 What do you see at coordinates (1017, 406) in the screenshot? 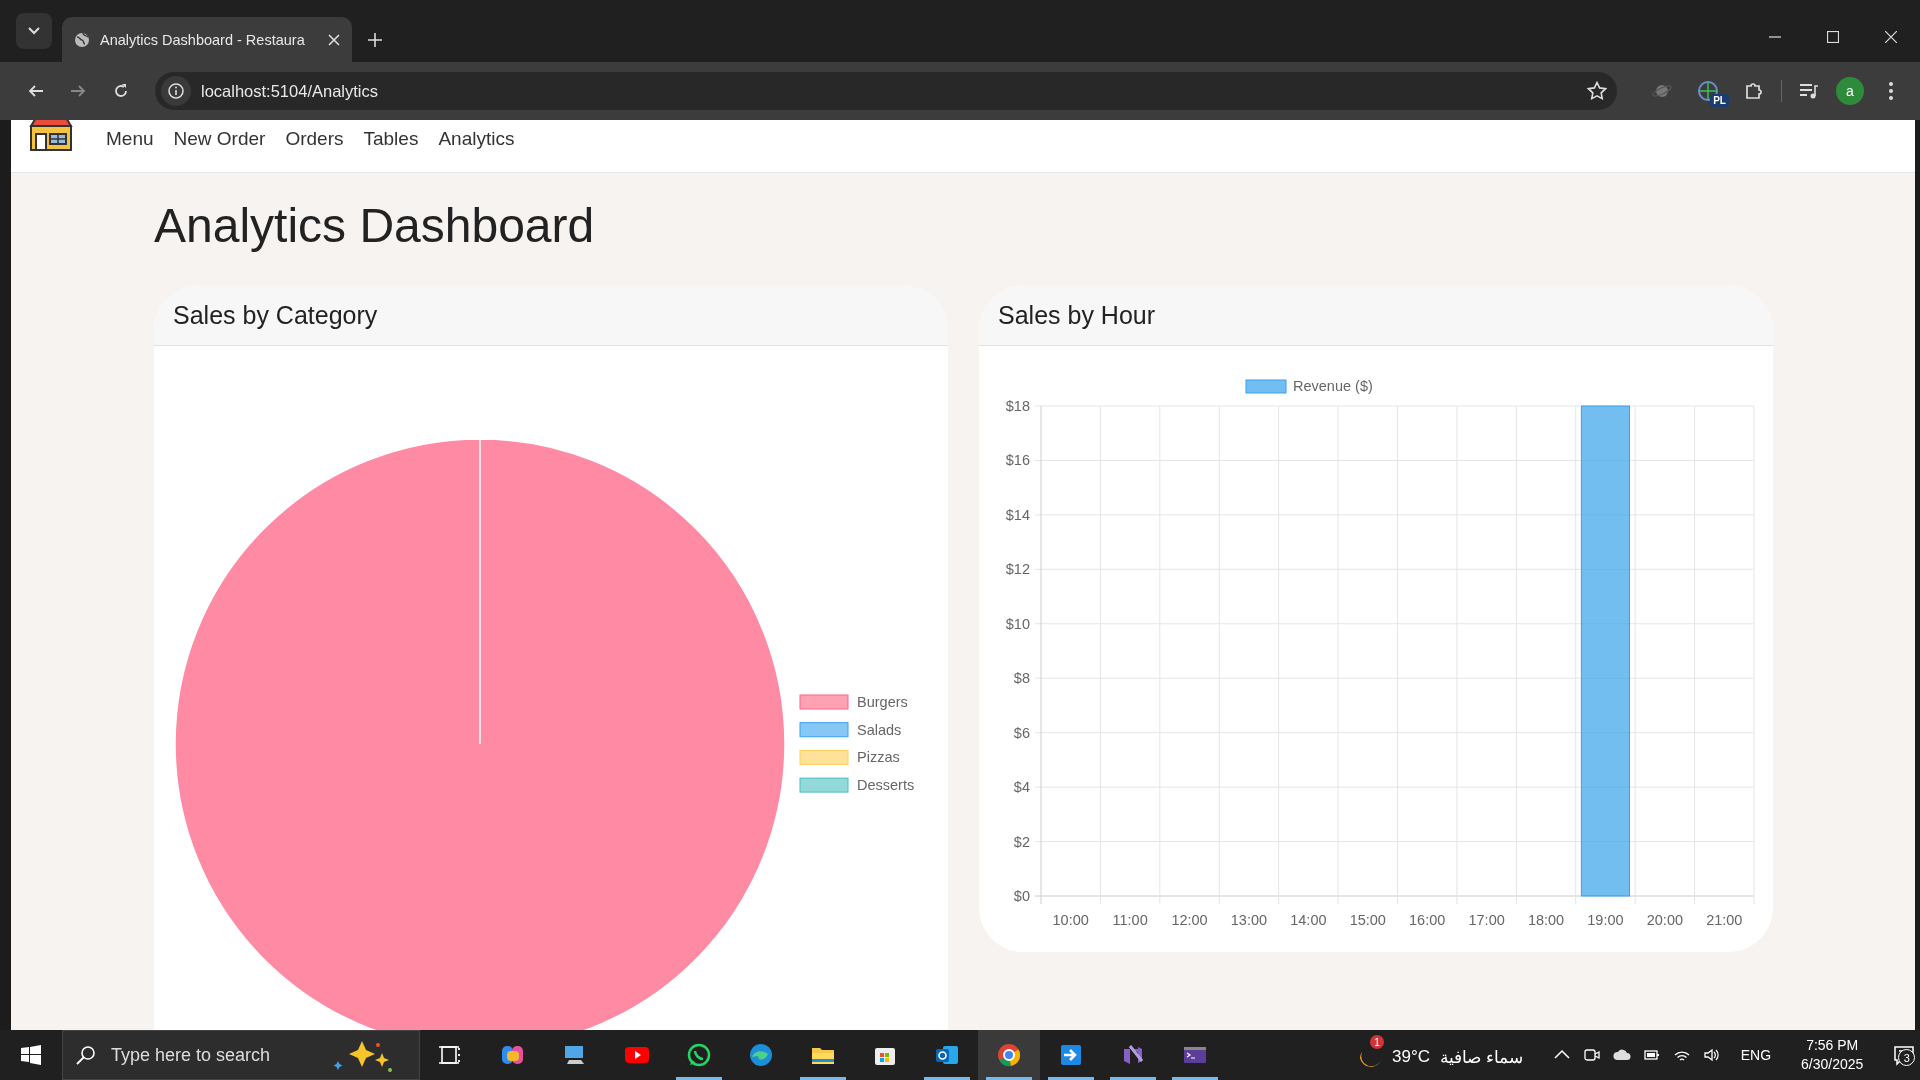
I see `y-tick-label: $18` at bounding box center [1017, 406].